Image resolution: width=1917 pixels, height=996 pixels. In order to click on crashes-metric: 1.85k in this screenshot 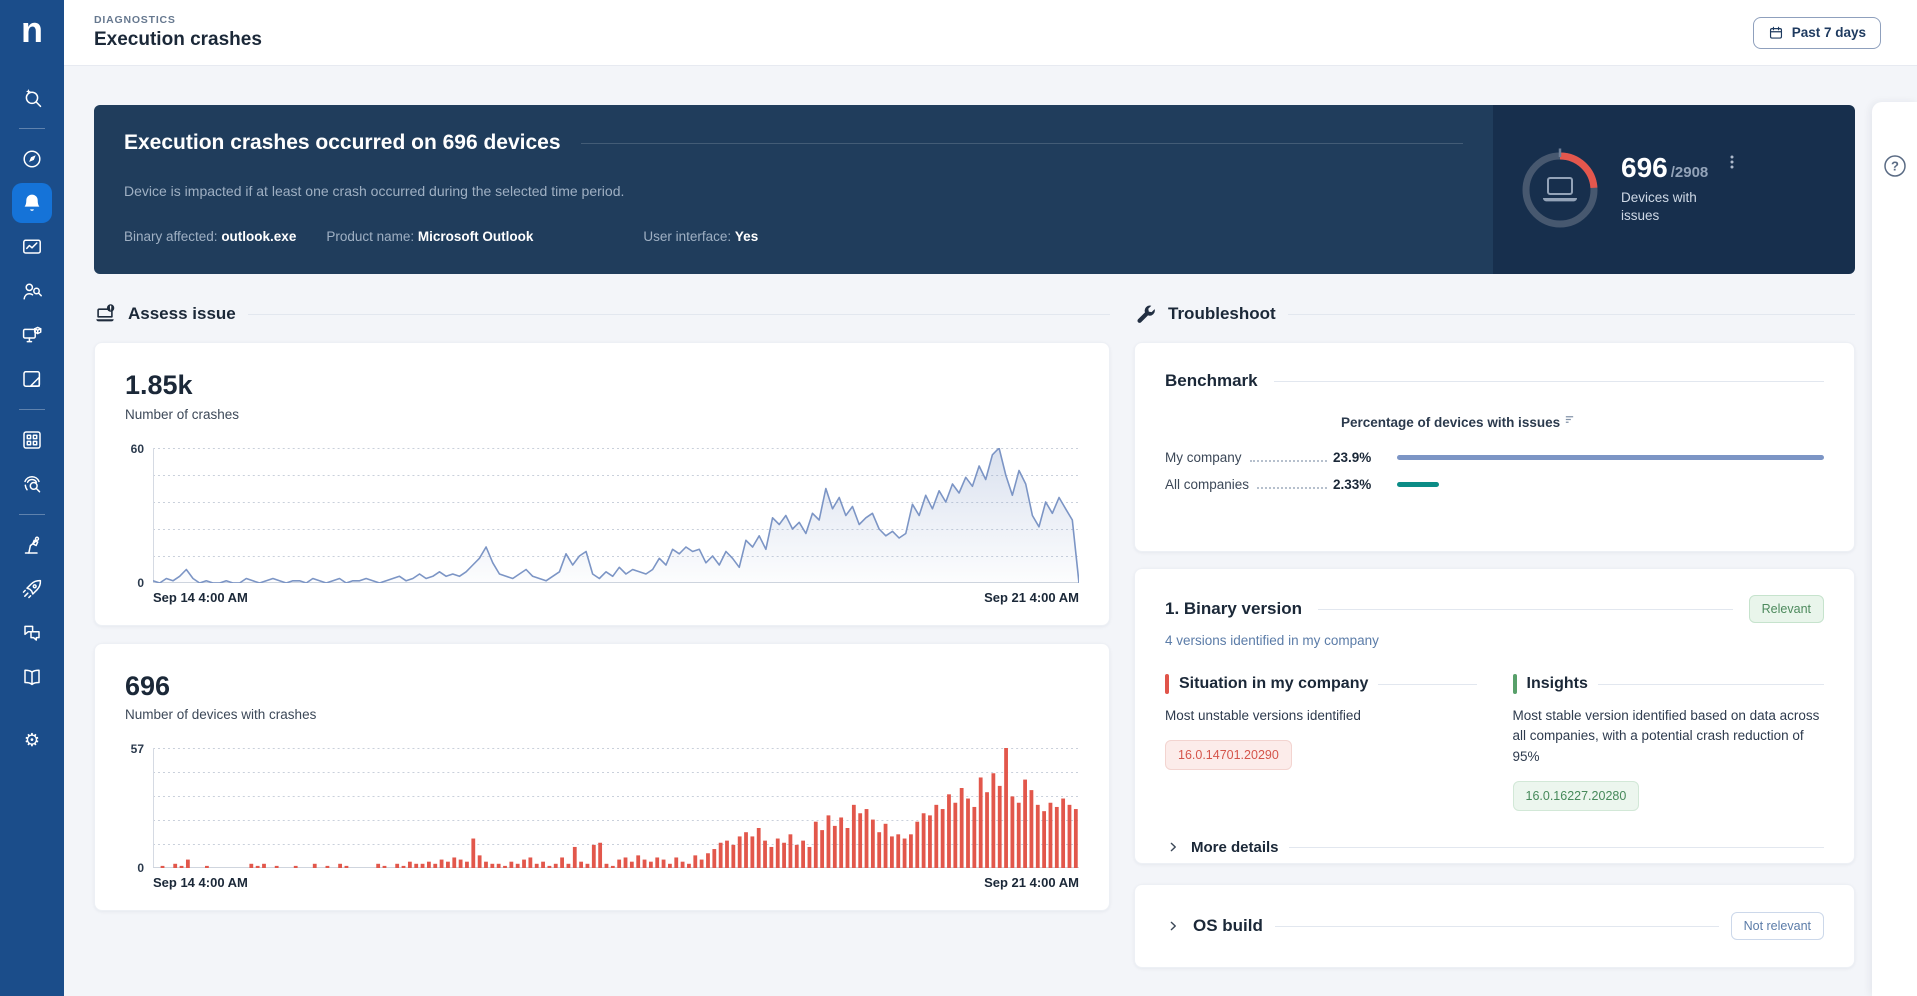, I will do `click(159, 385)`.